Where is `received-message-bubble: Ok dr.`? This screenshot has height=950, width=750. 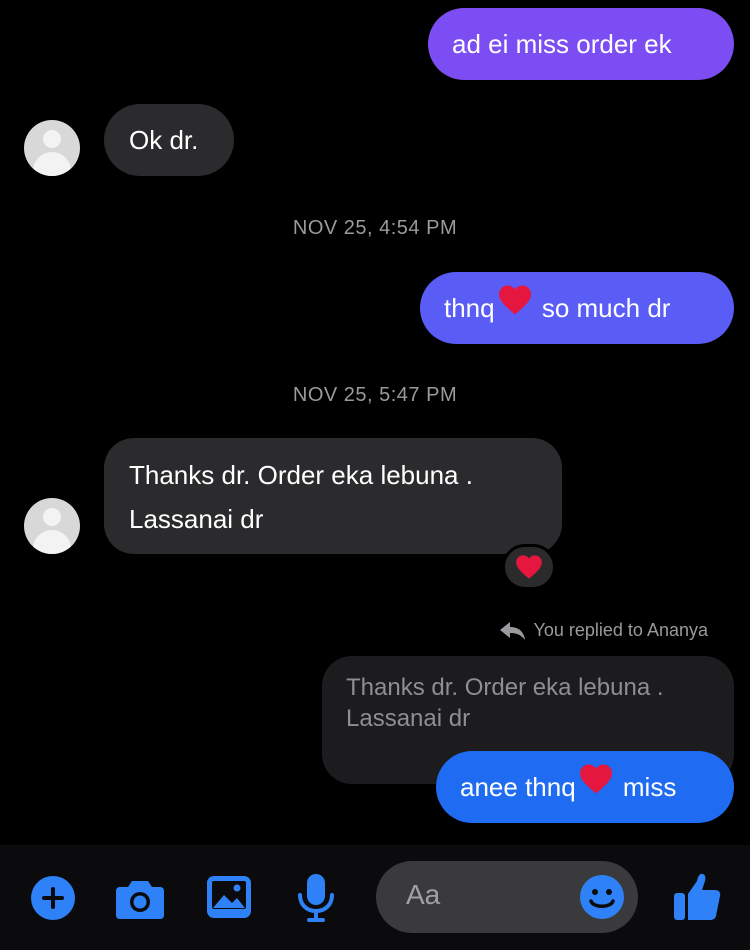 received-message-bubble: Ok dr. is located at coordinates (169, 140).